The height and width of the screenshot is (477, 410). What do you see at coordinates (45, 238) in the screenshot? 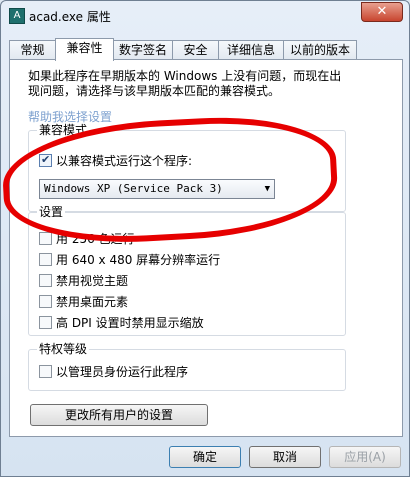
I see `option-256-colors-checkbox` at bounding box center [45, 238].